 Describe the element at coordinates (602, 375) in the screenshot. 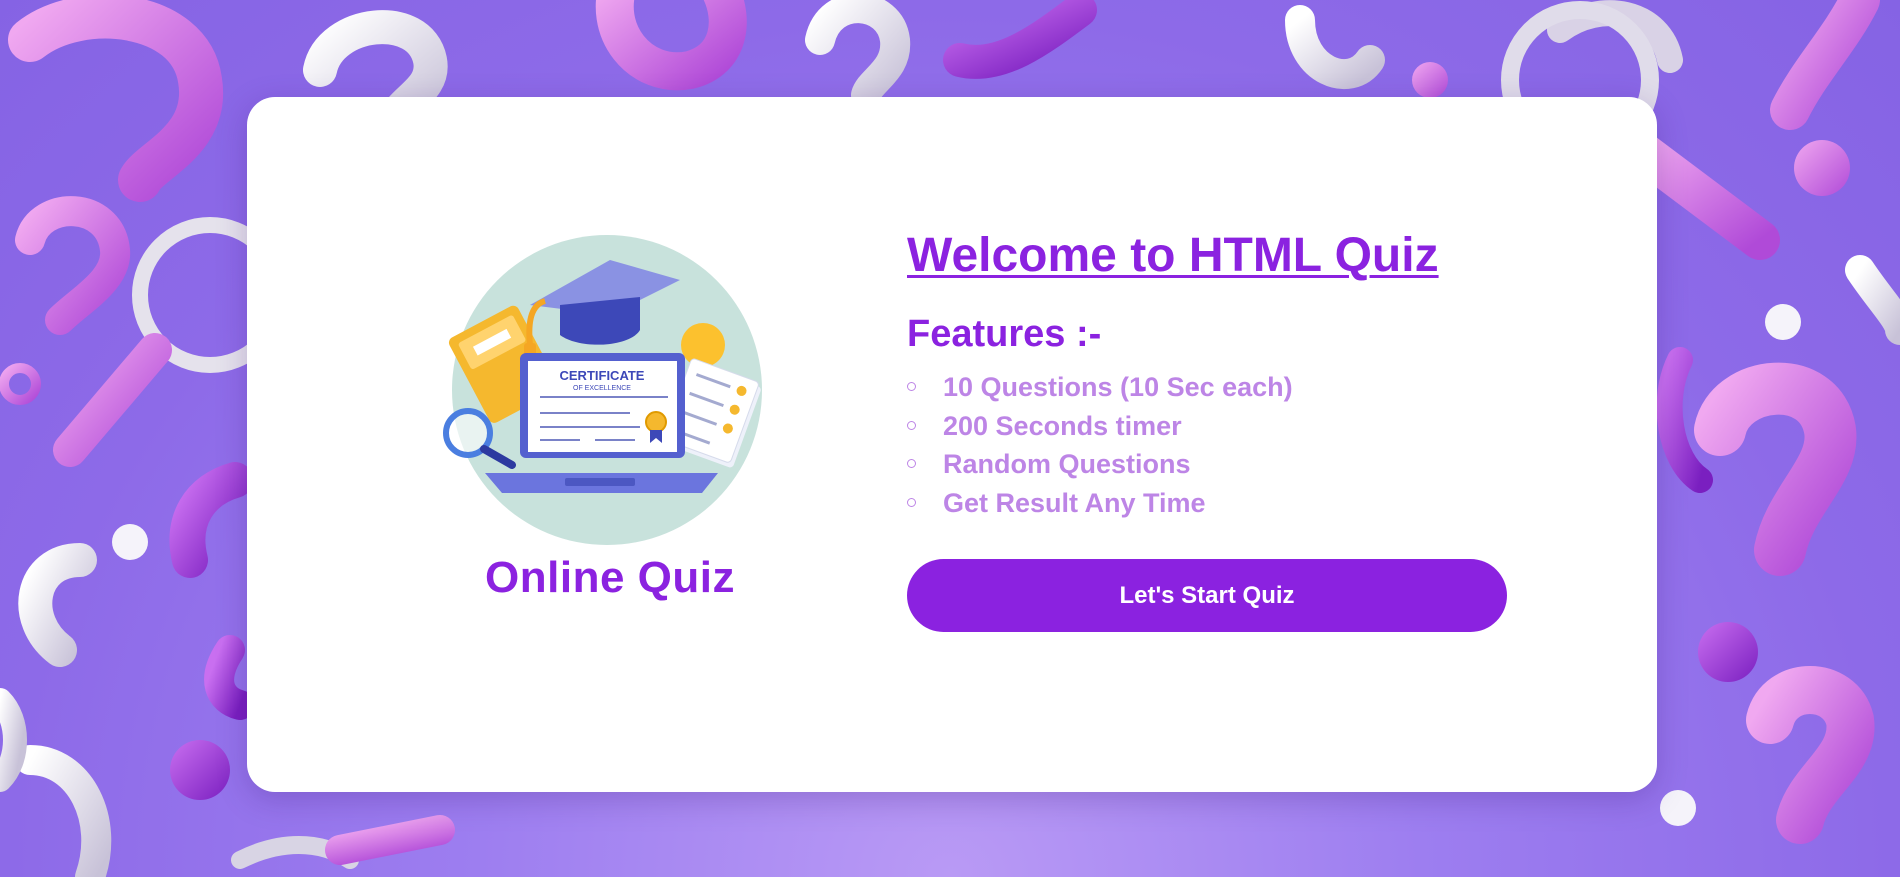

I see `certificate-title: CERTIFICATE` at that location.